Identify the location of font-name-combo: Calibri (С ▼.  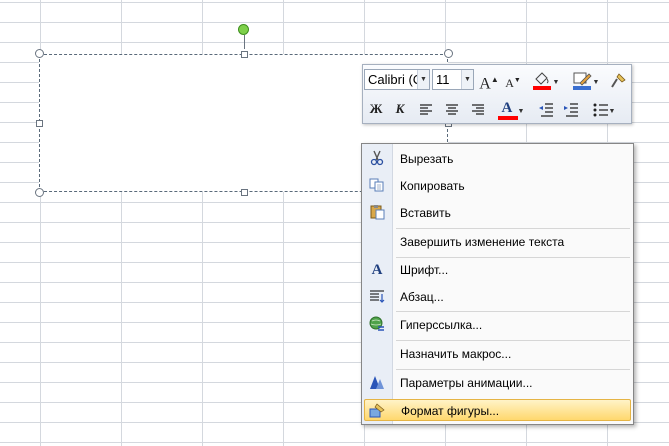
(397, 79).